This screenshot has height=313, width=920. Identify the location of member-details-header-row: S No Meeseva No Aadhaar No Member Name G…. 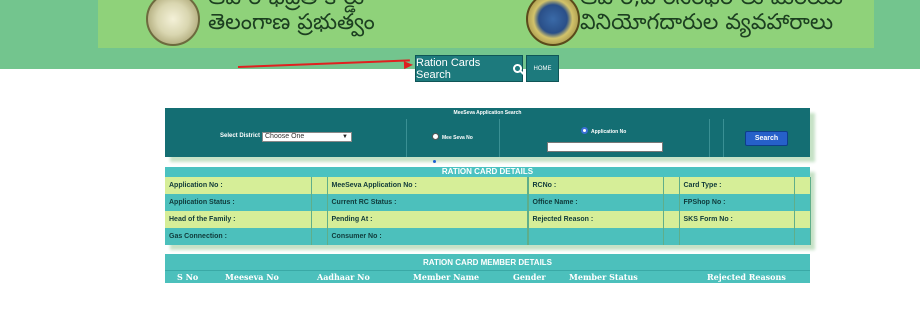
(487, 277).